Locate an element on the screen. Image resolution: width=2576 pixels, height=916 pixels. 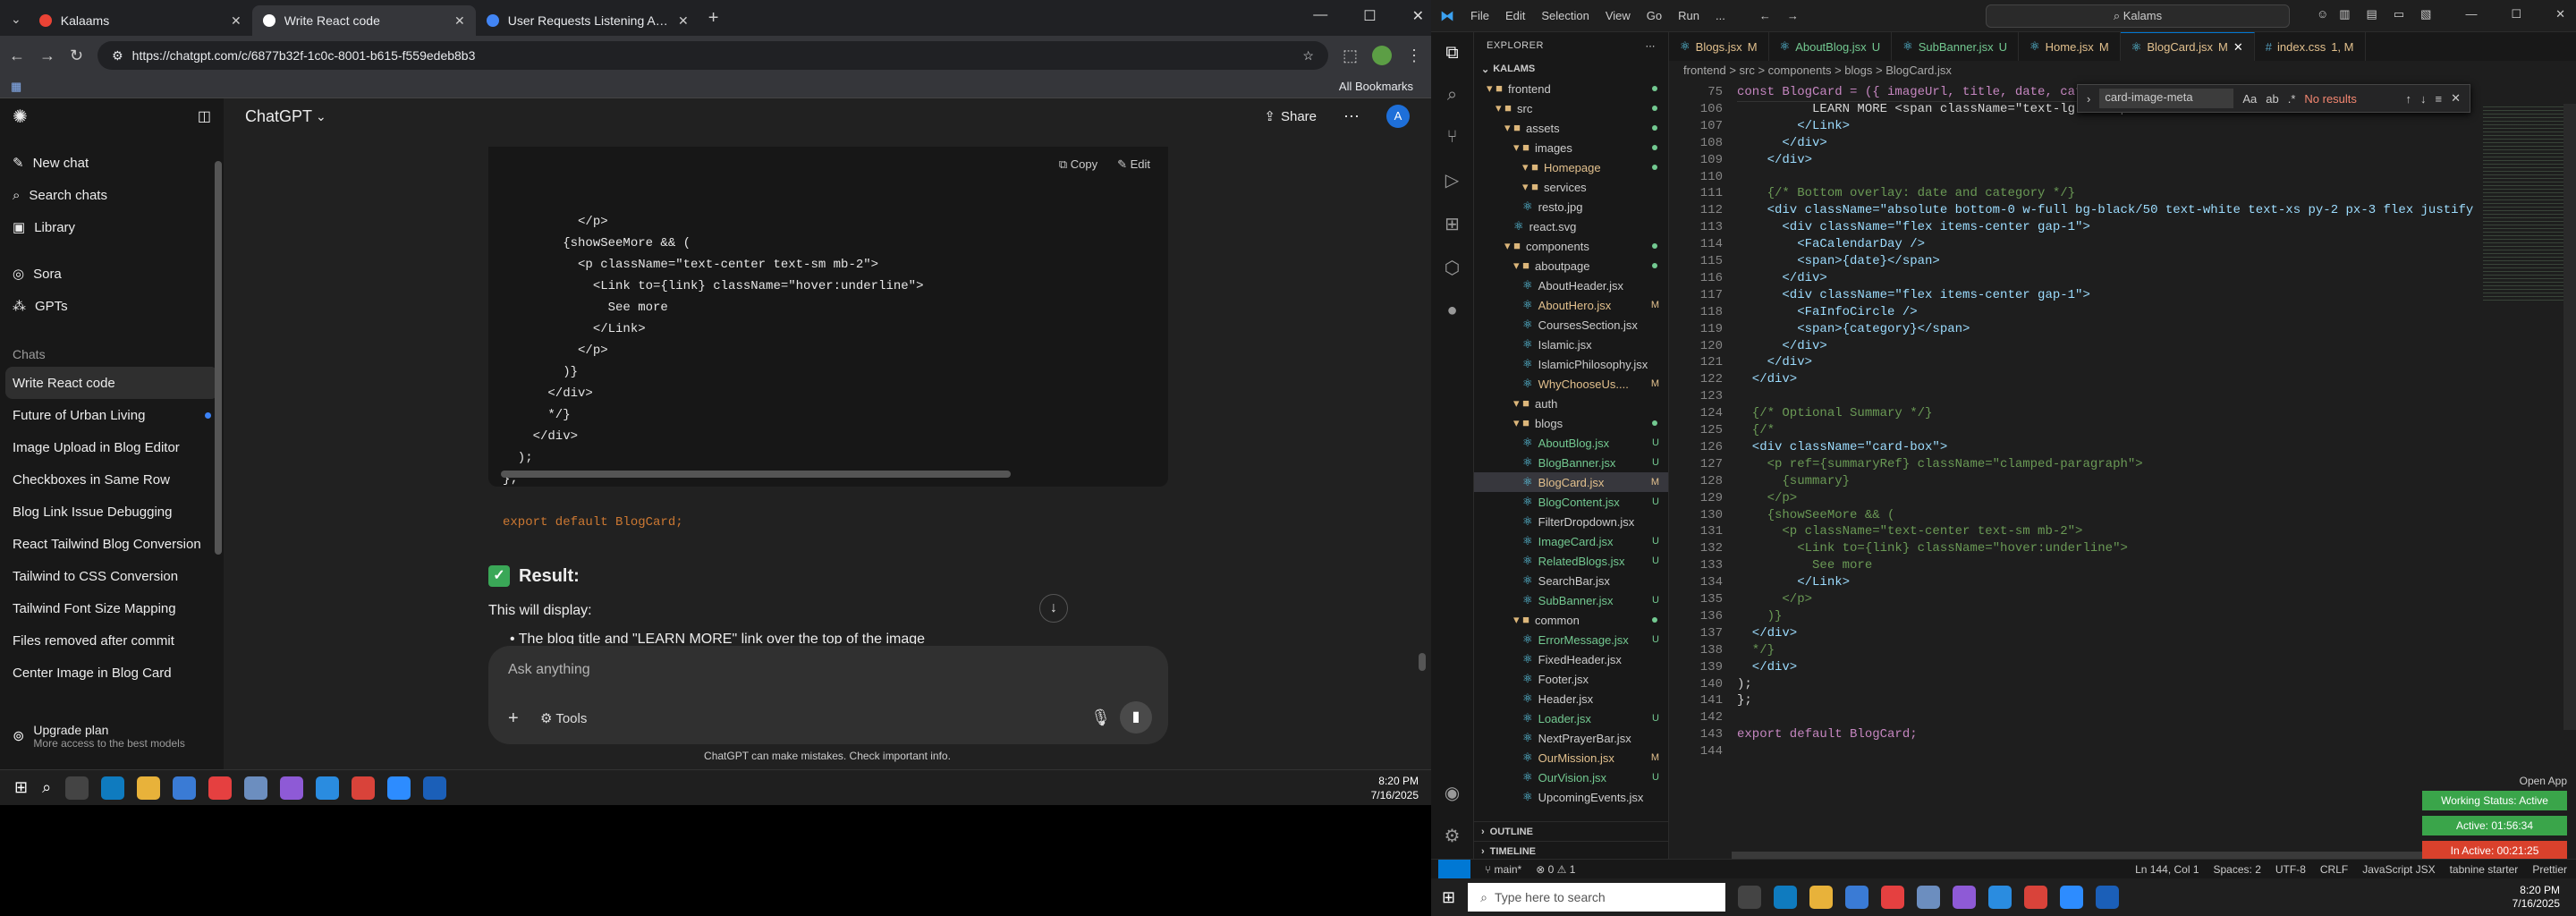
tree-file: ⚛ BlogBanner.jsx U is located at coordinates (1571, 462).